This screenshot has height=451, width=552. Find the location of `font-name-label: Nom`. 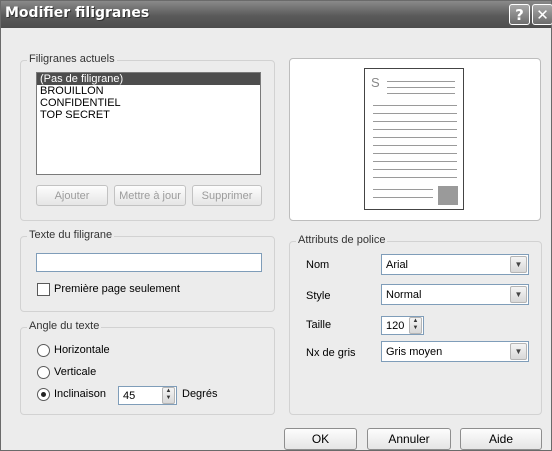

font-name-label: Nom is located at coordinates (318, 265).